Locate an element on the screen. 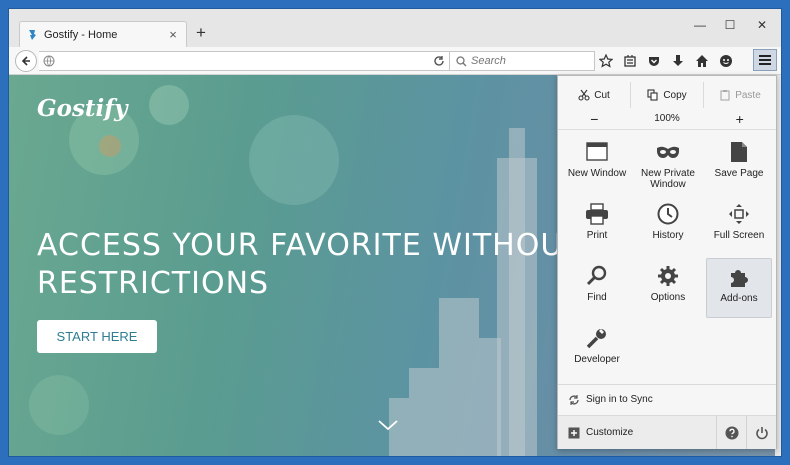 This screenshot has height=465, width=790. puzzle-icon is located at coordinates (739, 277).